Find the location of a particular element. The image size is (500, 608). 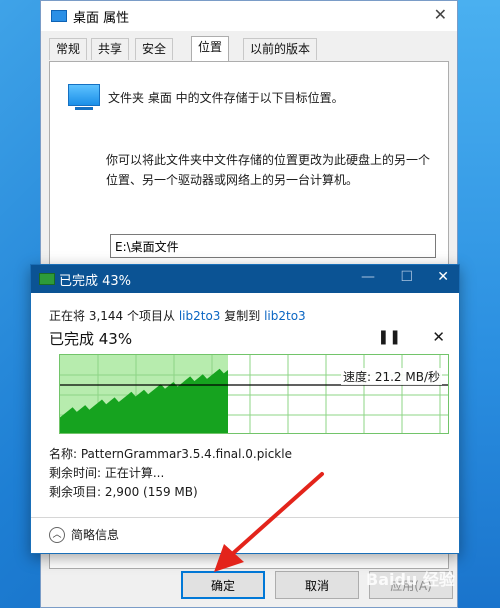

properties-title: 桌面 属性 is located at coordinates (101, 18).